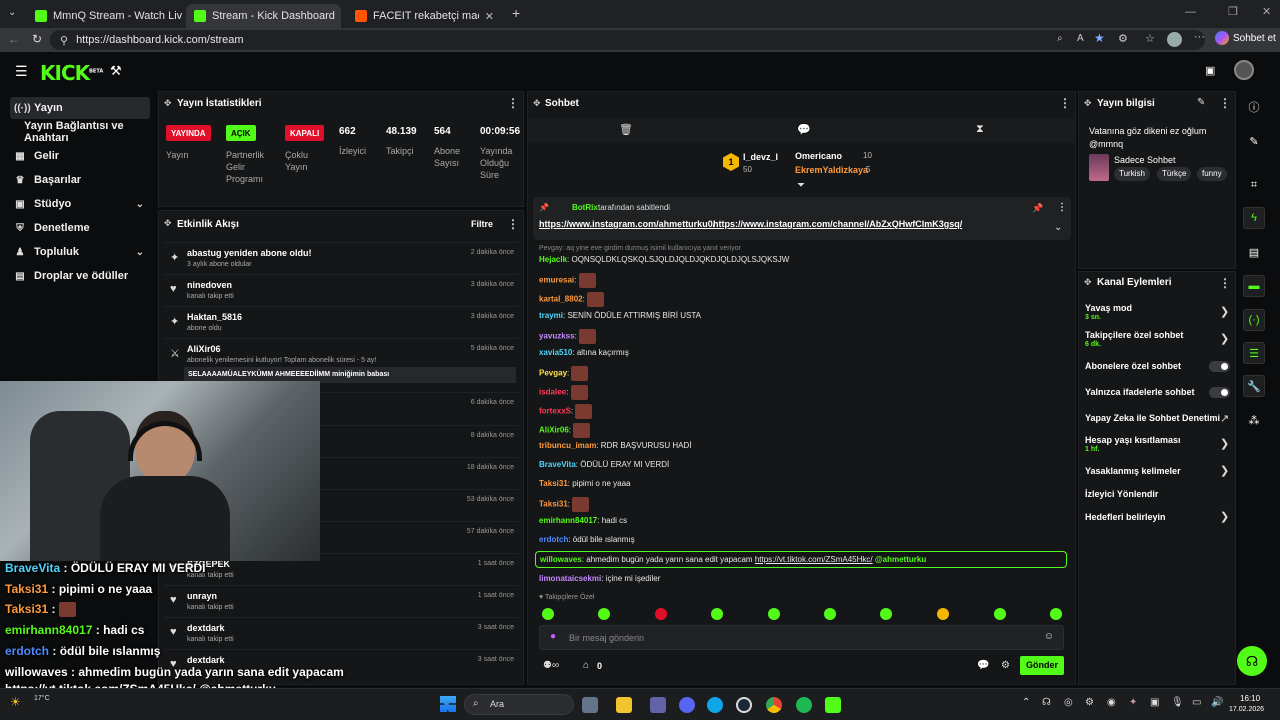 Image resolution: width=1280 pixels, height=720 pixels. What do you see at coordinates (1254, 420) in the screenshot?
I see `share-icon: ⁂` at bounding box center [1254, 420].